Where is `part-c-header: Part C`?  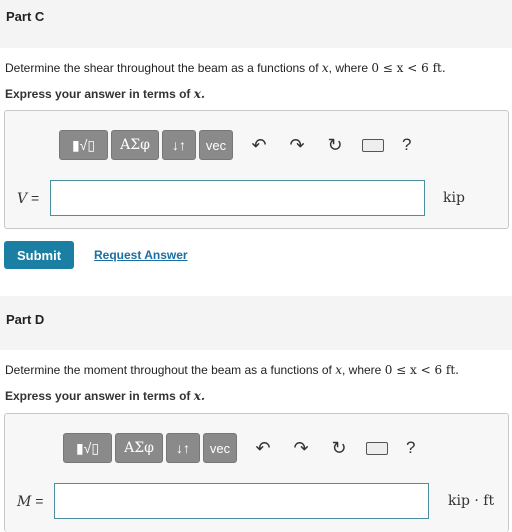
part-c-header: Part C is located at coordinates (256, 24).